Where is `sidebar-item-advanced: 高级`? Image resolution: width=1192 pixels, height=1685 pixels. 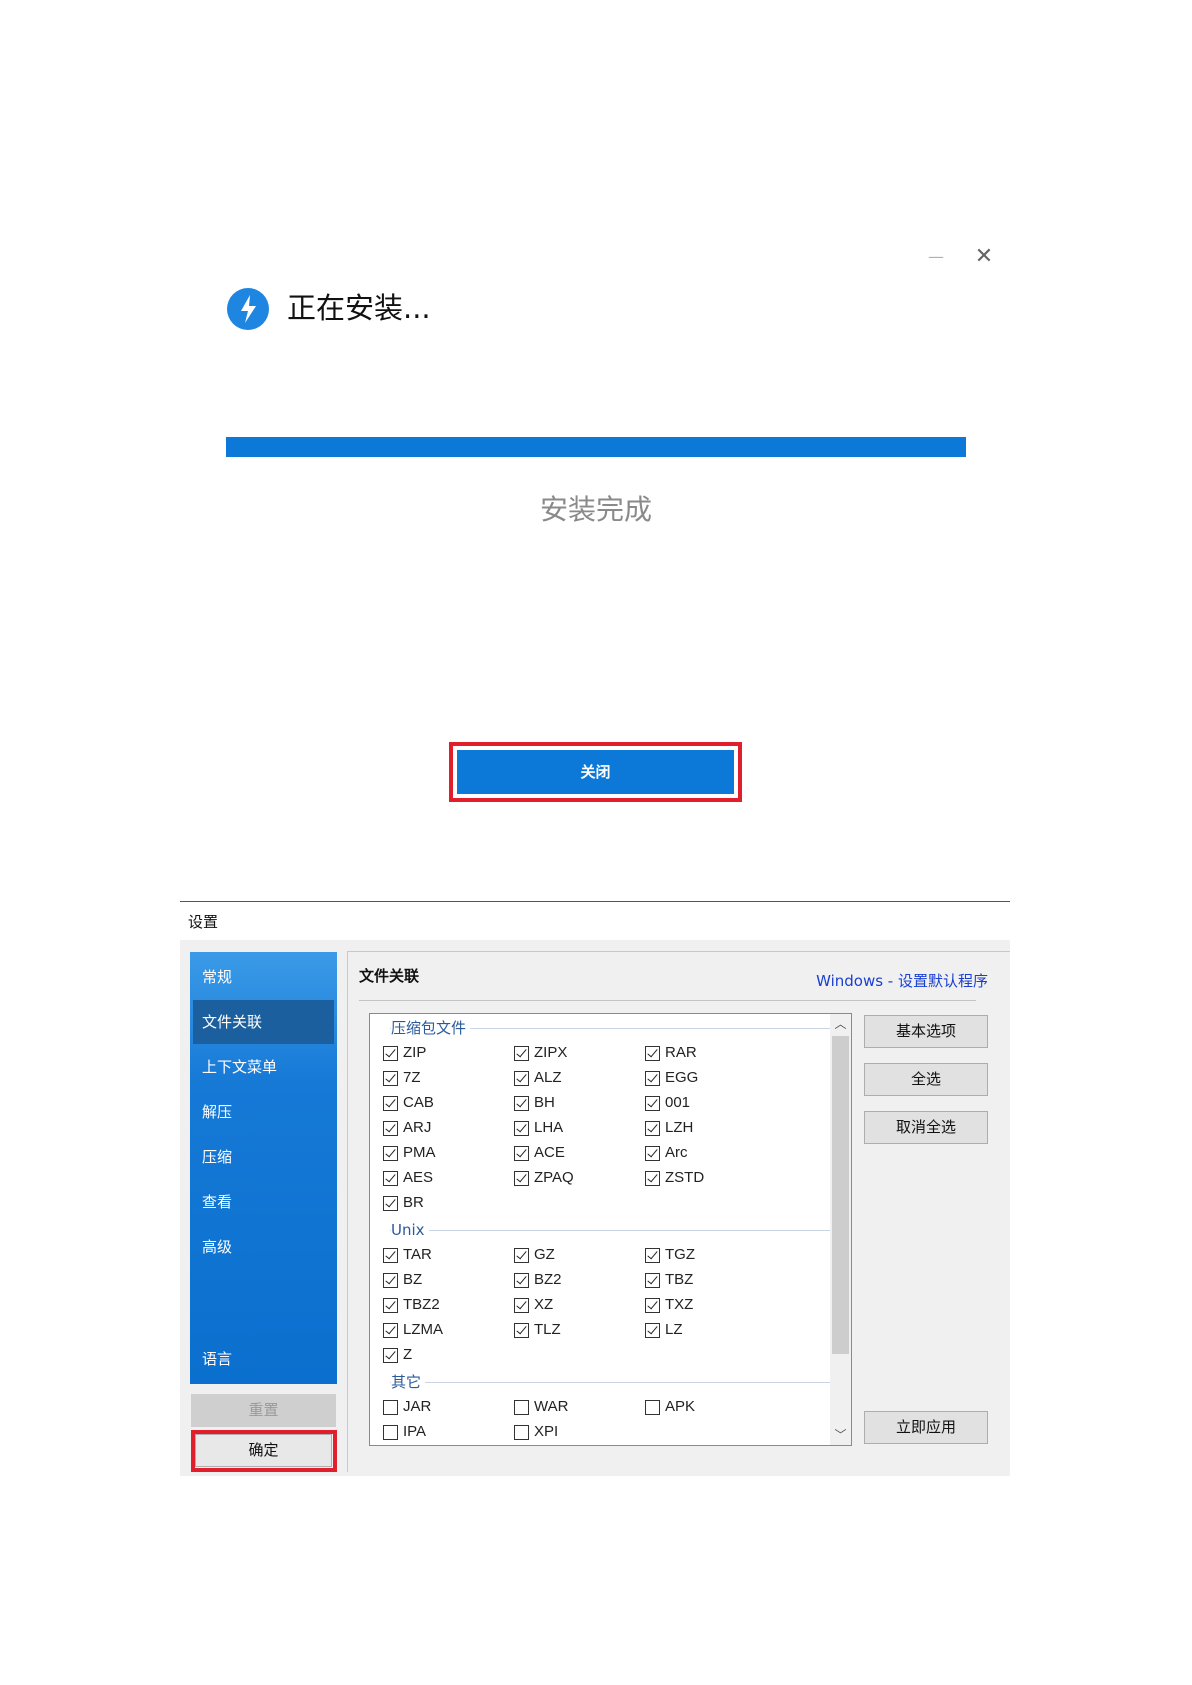 sidebar-item-advanced: 高级 is located at coordinates (263, 1247).